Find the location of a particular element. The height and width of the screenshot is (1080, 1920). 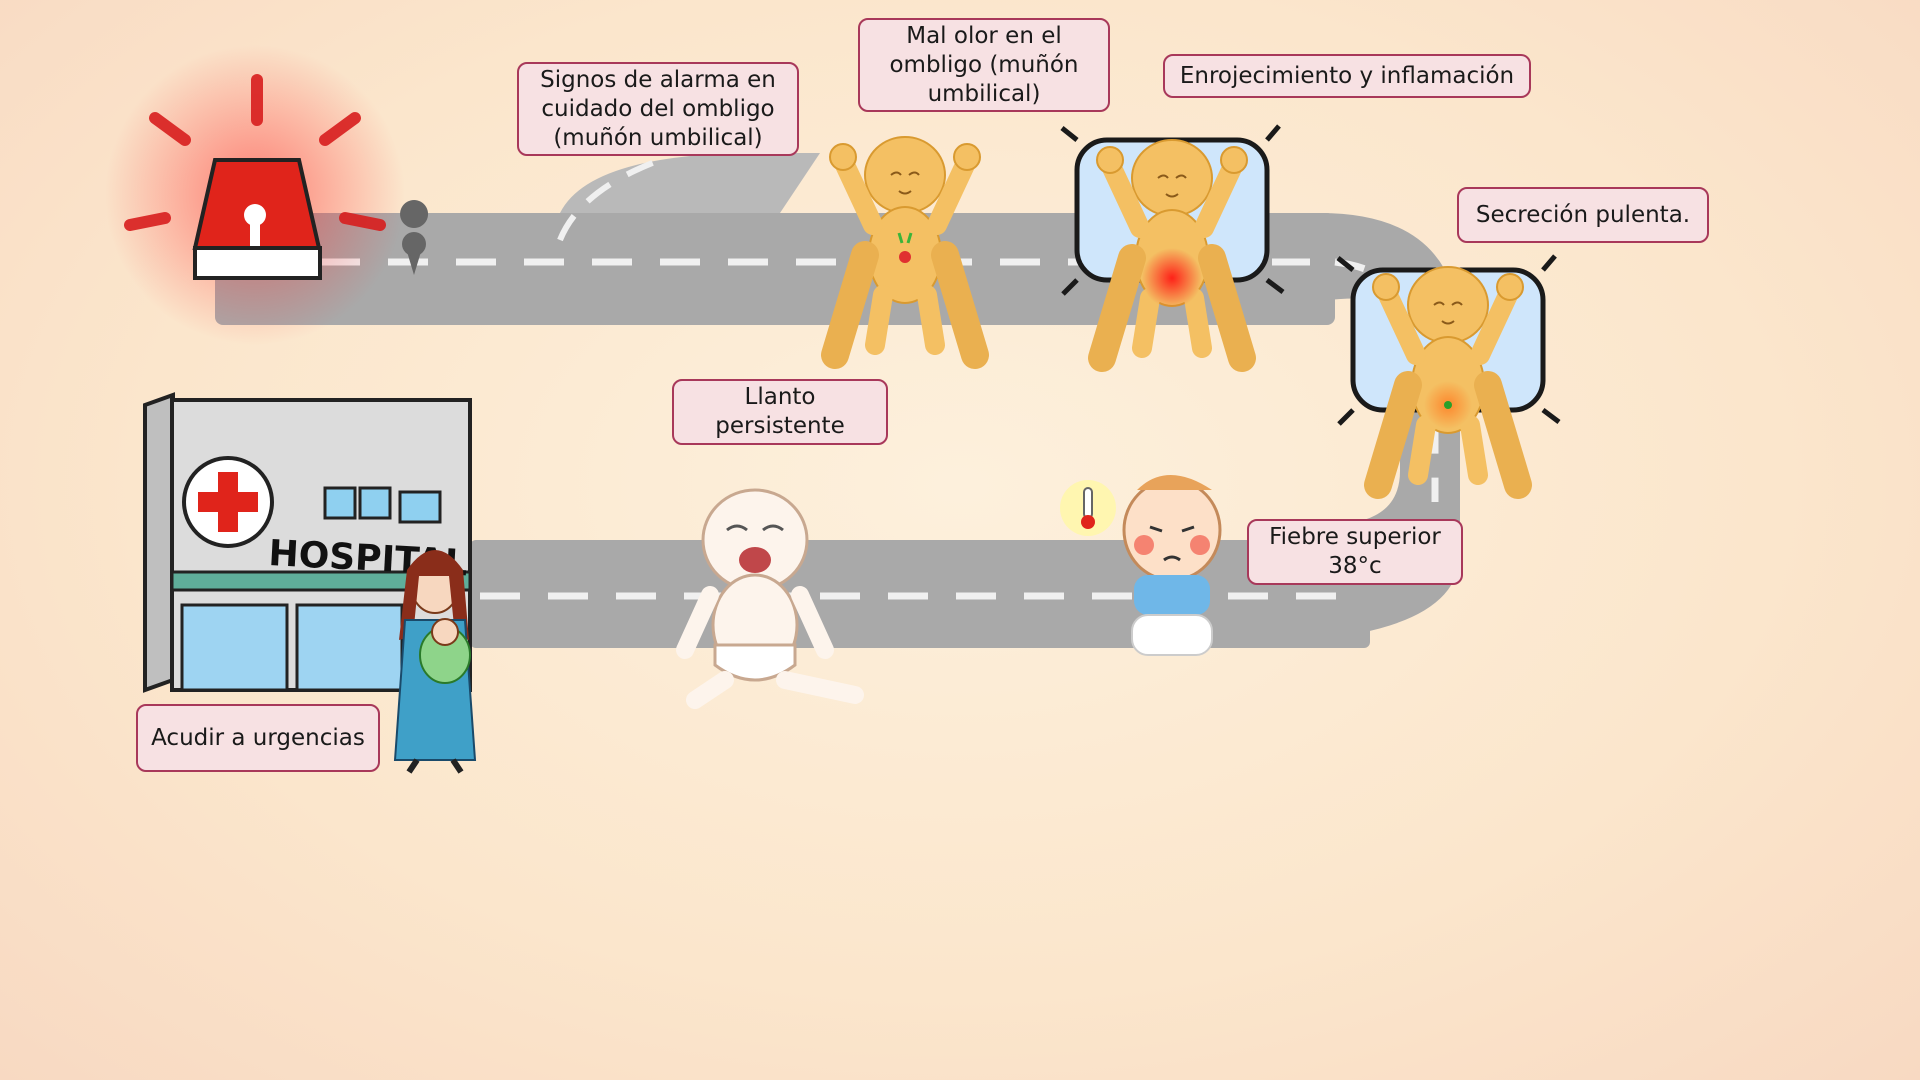

step-mal-olor-text: Mal olor en el ombligo (muñón umbilical) is located at coordinates (984, 64).